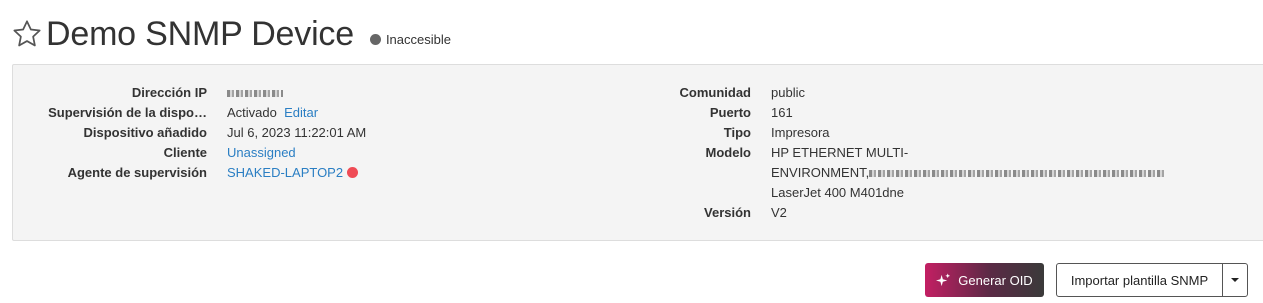  I want to click on import-template-button: Importar plantilla SNMP, so click(1140, 280).